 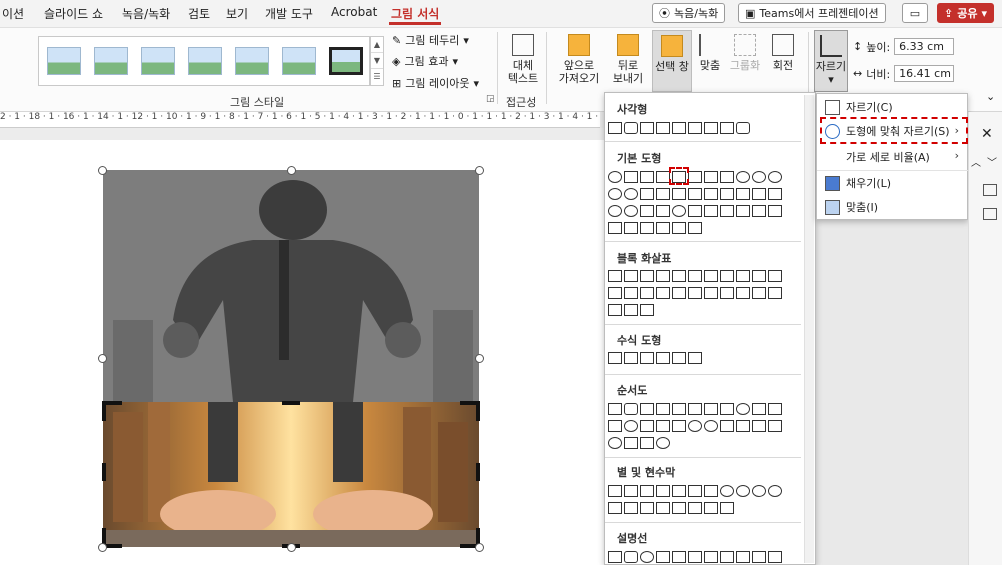 I want to click on shape-folded-corner, so click(x=663, y=211).